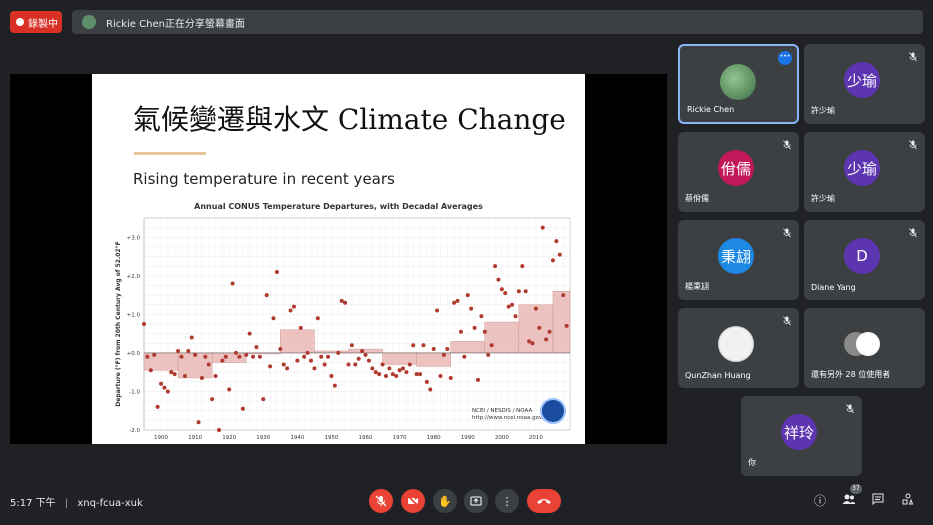 Image resolution: width=933 pixels, height=525 pixels. I want to click on participant-tile: D Diane Yang, so click(864, 260).